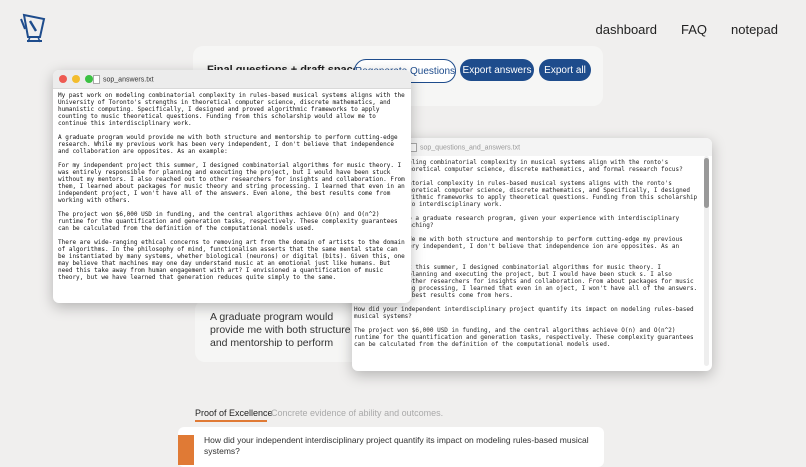 This screenshot has height=467, width=806. What do you see at coordinates (470, 147) in the screenshot?
I see `window-title-text: sop_questions_and_answers.txt` at bounding box center [470, 147].